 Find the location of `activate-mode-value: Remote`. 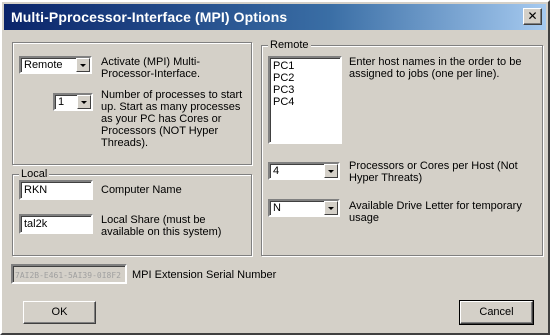

activate-mode-value: Remote is located at coordinates (43, 65).